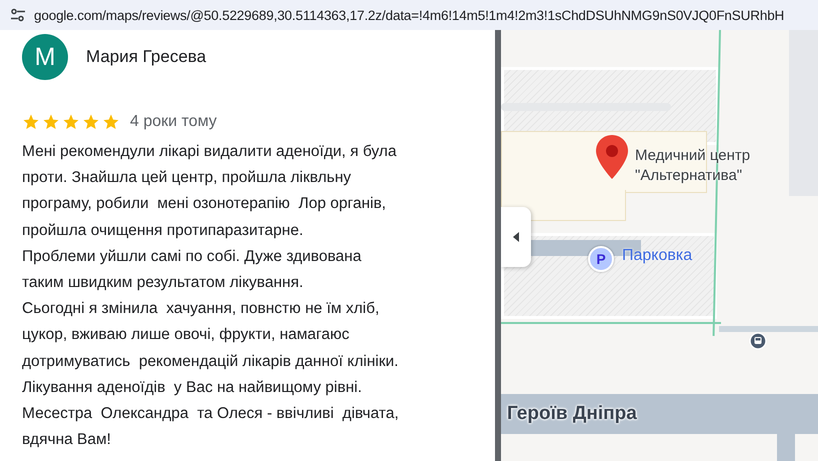  What do you see at coordinates (516, 237) in the screenshot?
I see `caret-icon` at bounding box center [516, 237].